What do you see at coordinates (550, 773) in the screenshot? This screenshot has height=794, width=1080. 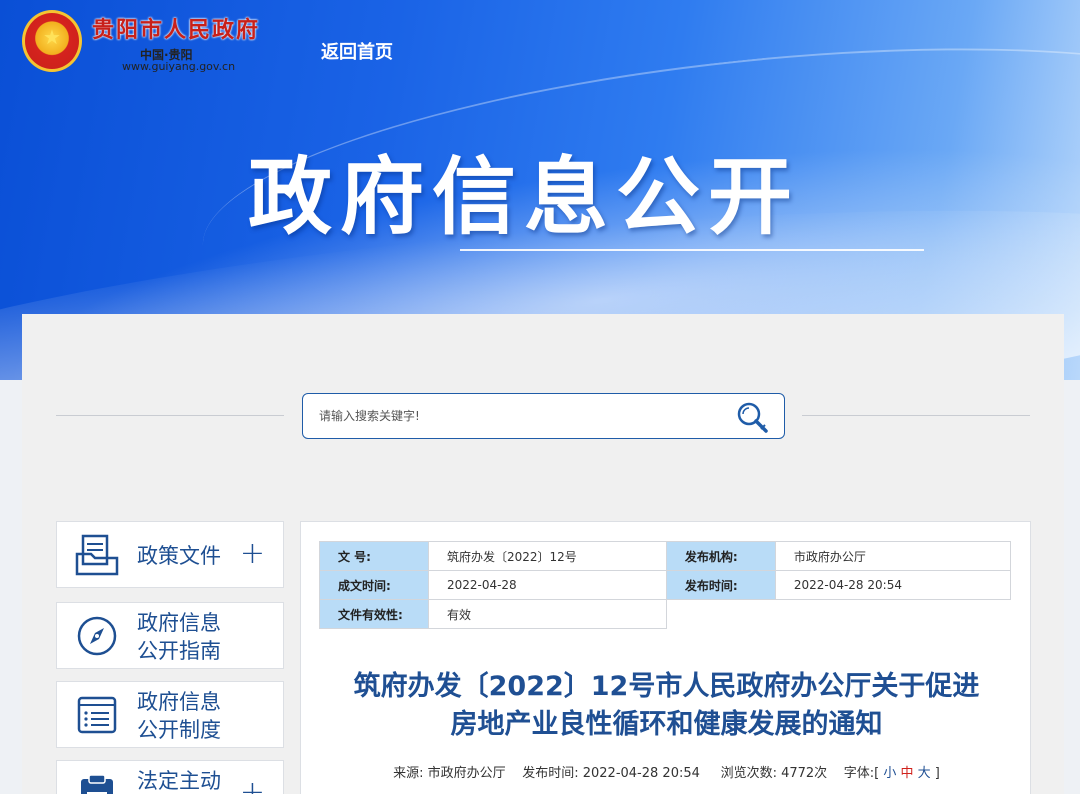 I see `time-label: 发布时间:` at bounding box center [550, 773].